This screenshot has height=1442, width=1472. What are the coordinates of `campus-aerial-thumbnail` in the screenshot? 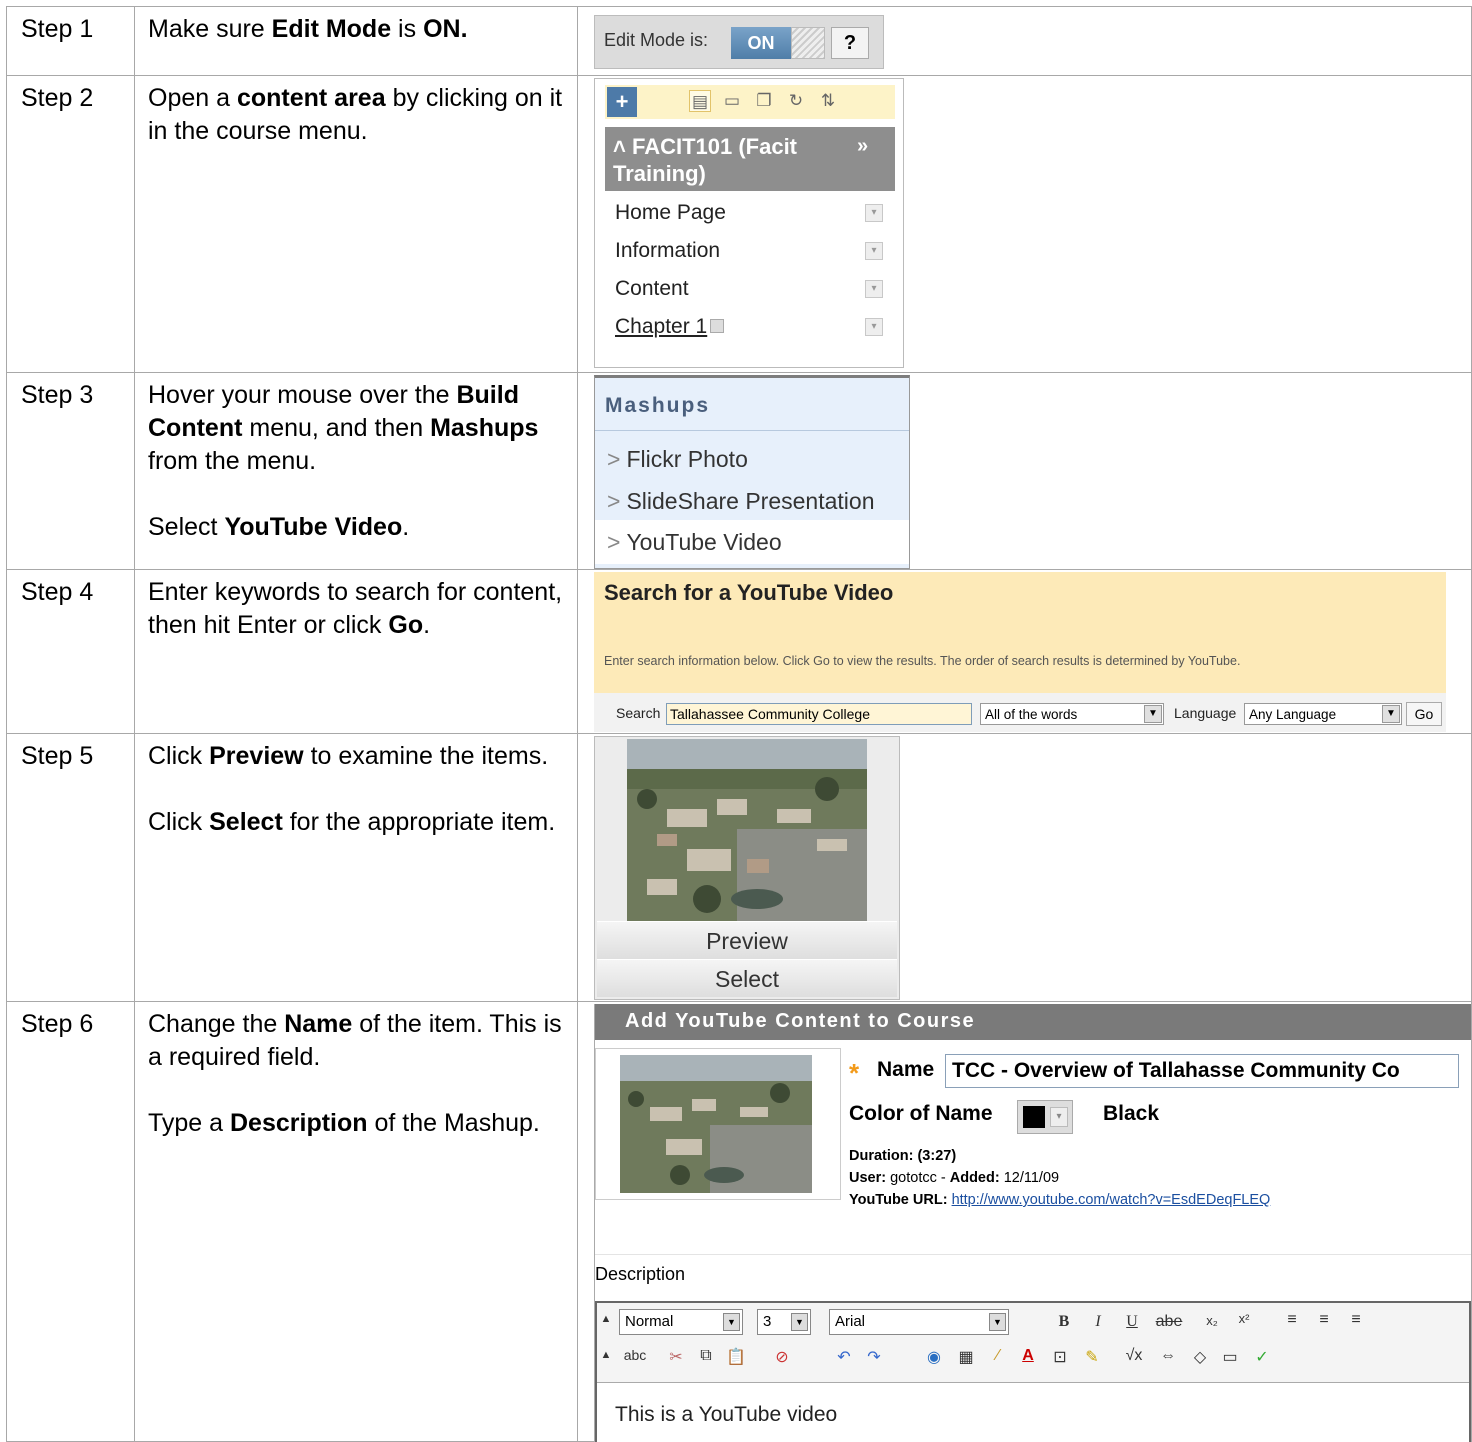 It's located at (747, 830).